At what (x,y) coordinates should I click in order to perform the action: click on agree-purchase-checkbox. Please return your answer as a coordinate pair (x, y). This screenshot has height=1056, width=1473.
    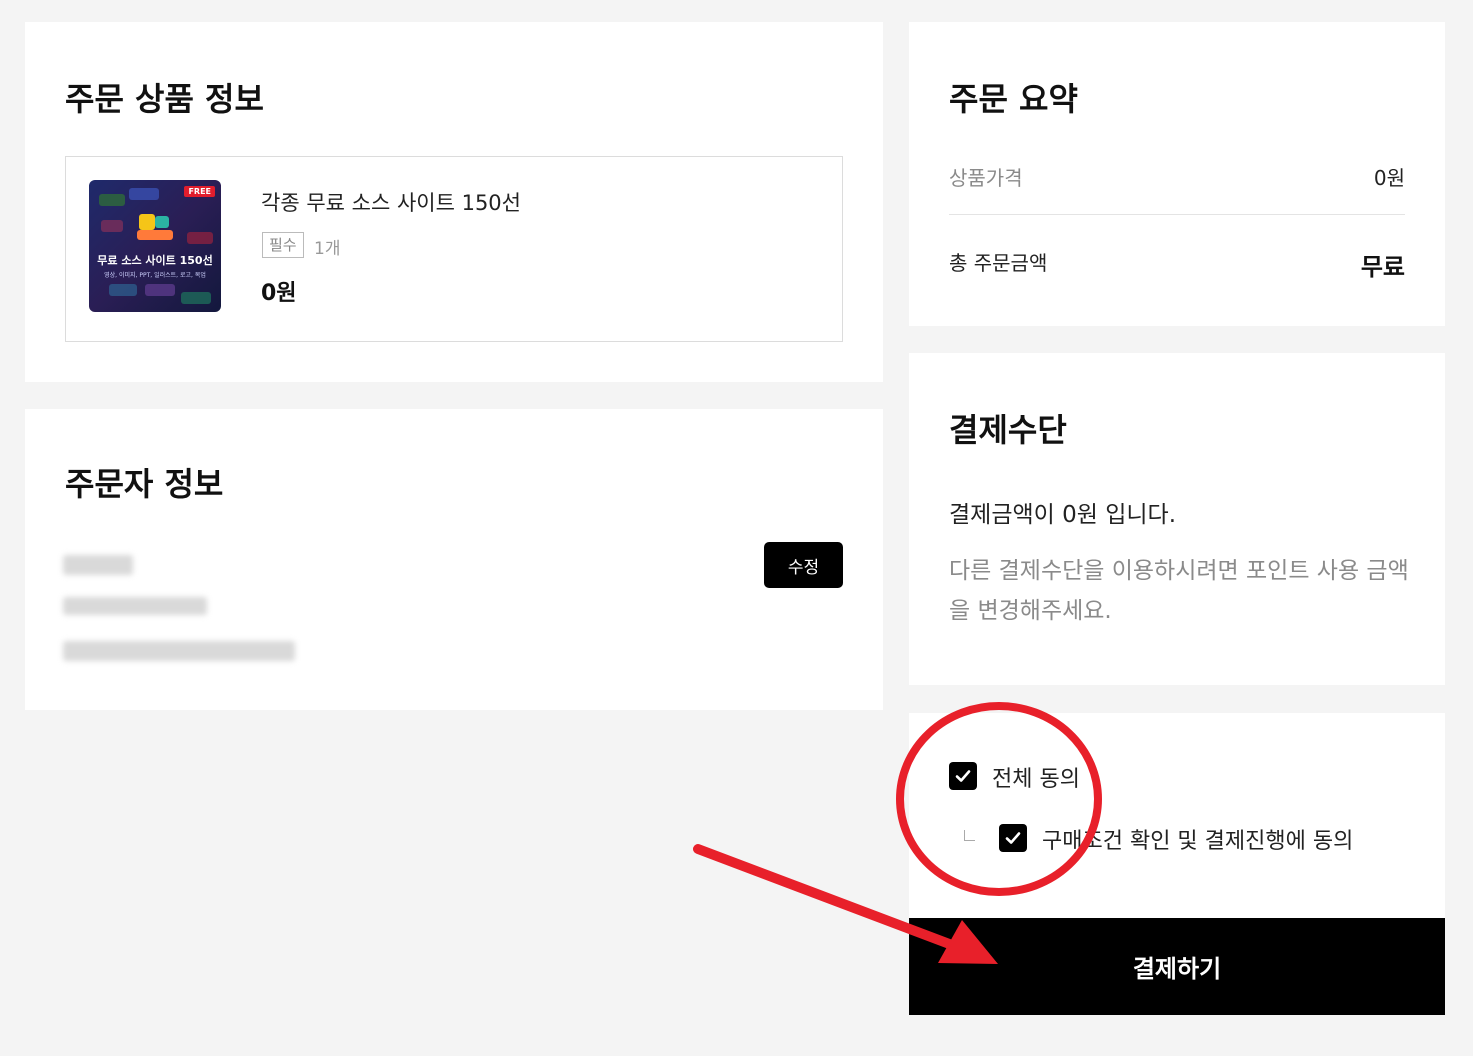
    Looking at the image, I should click on (1013, 838).